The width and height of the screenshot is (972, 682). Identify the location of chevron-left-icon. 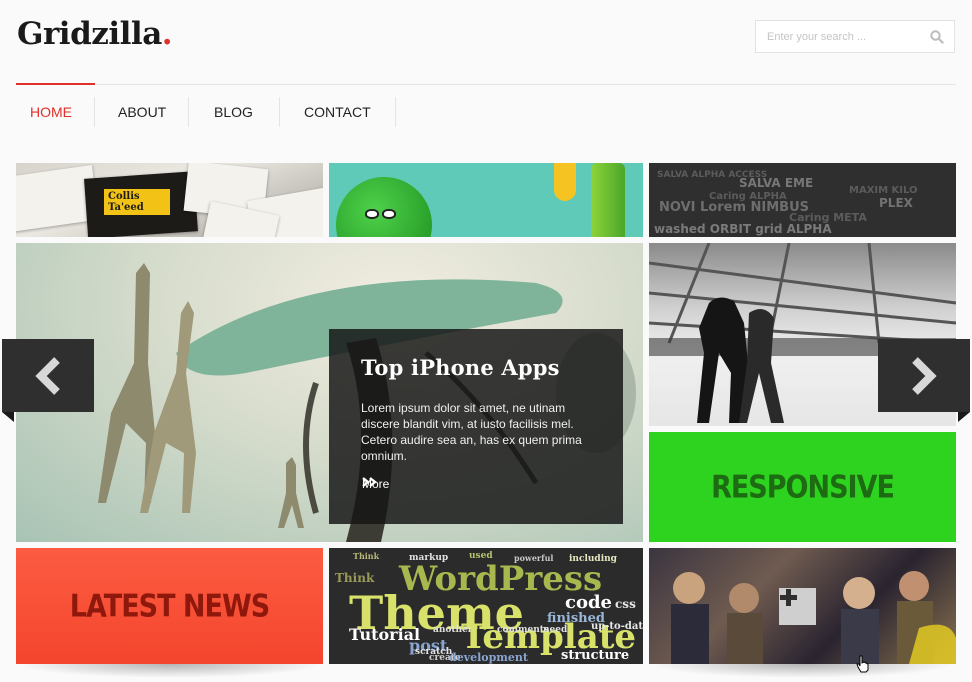
(47, 375).